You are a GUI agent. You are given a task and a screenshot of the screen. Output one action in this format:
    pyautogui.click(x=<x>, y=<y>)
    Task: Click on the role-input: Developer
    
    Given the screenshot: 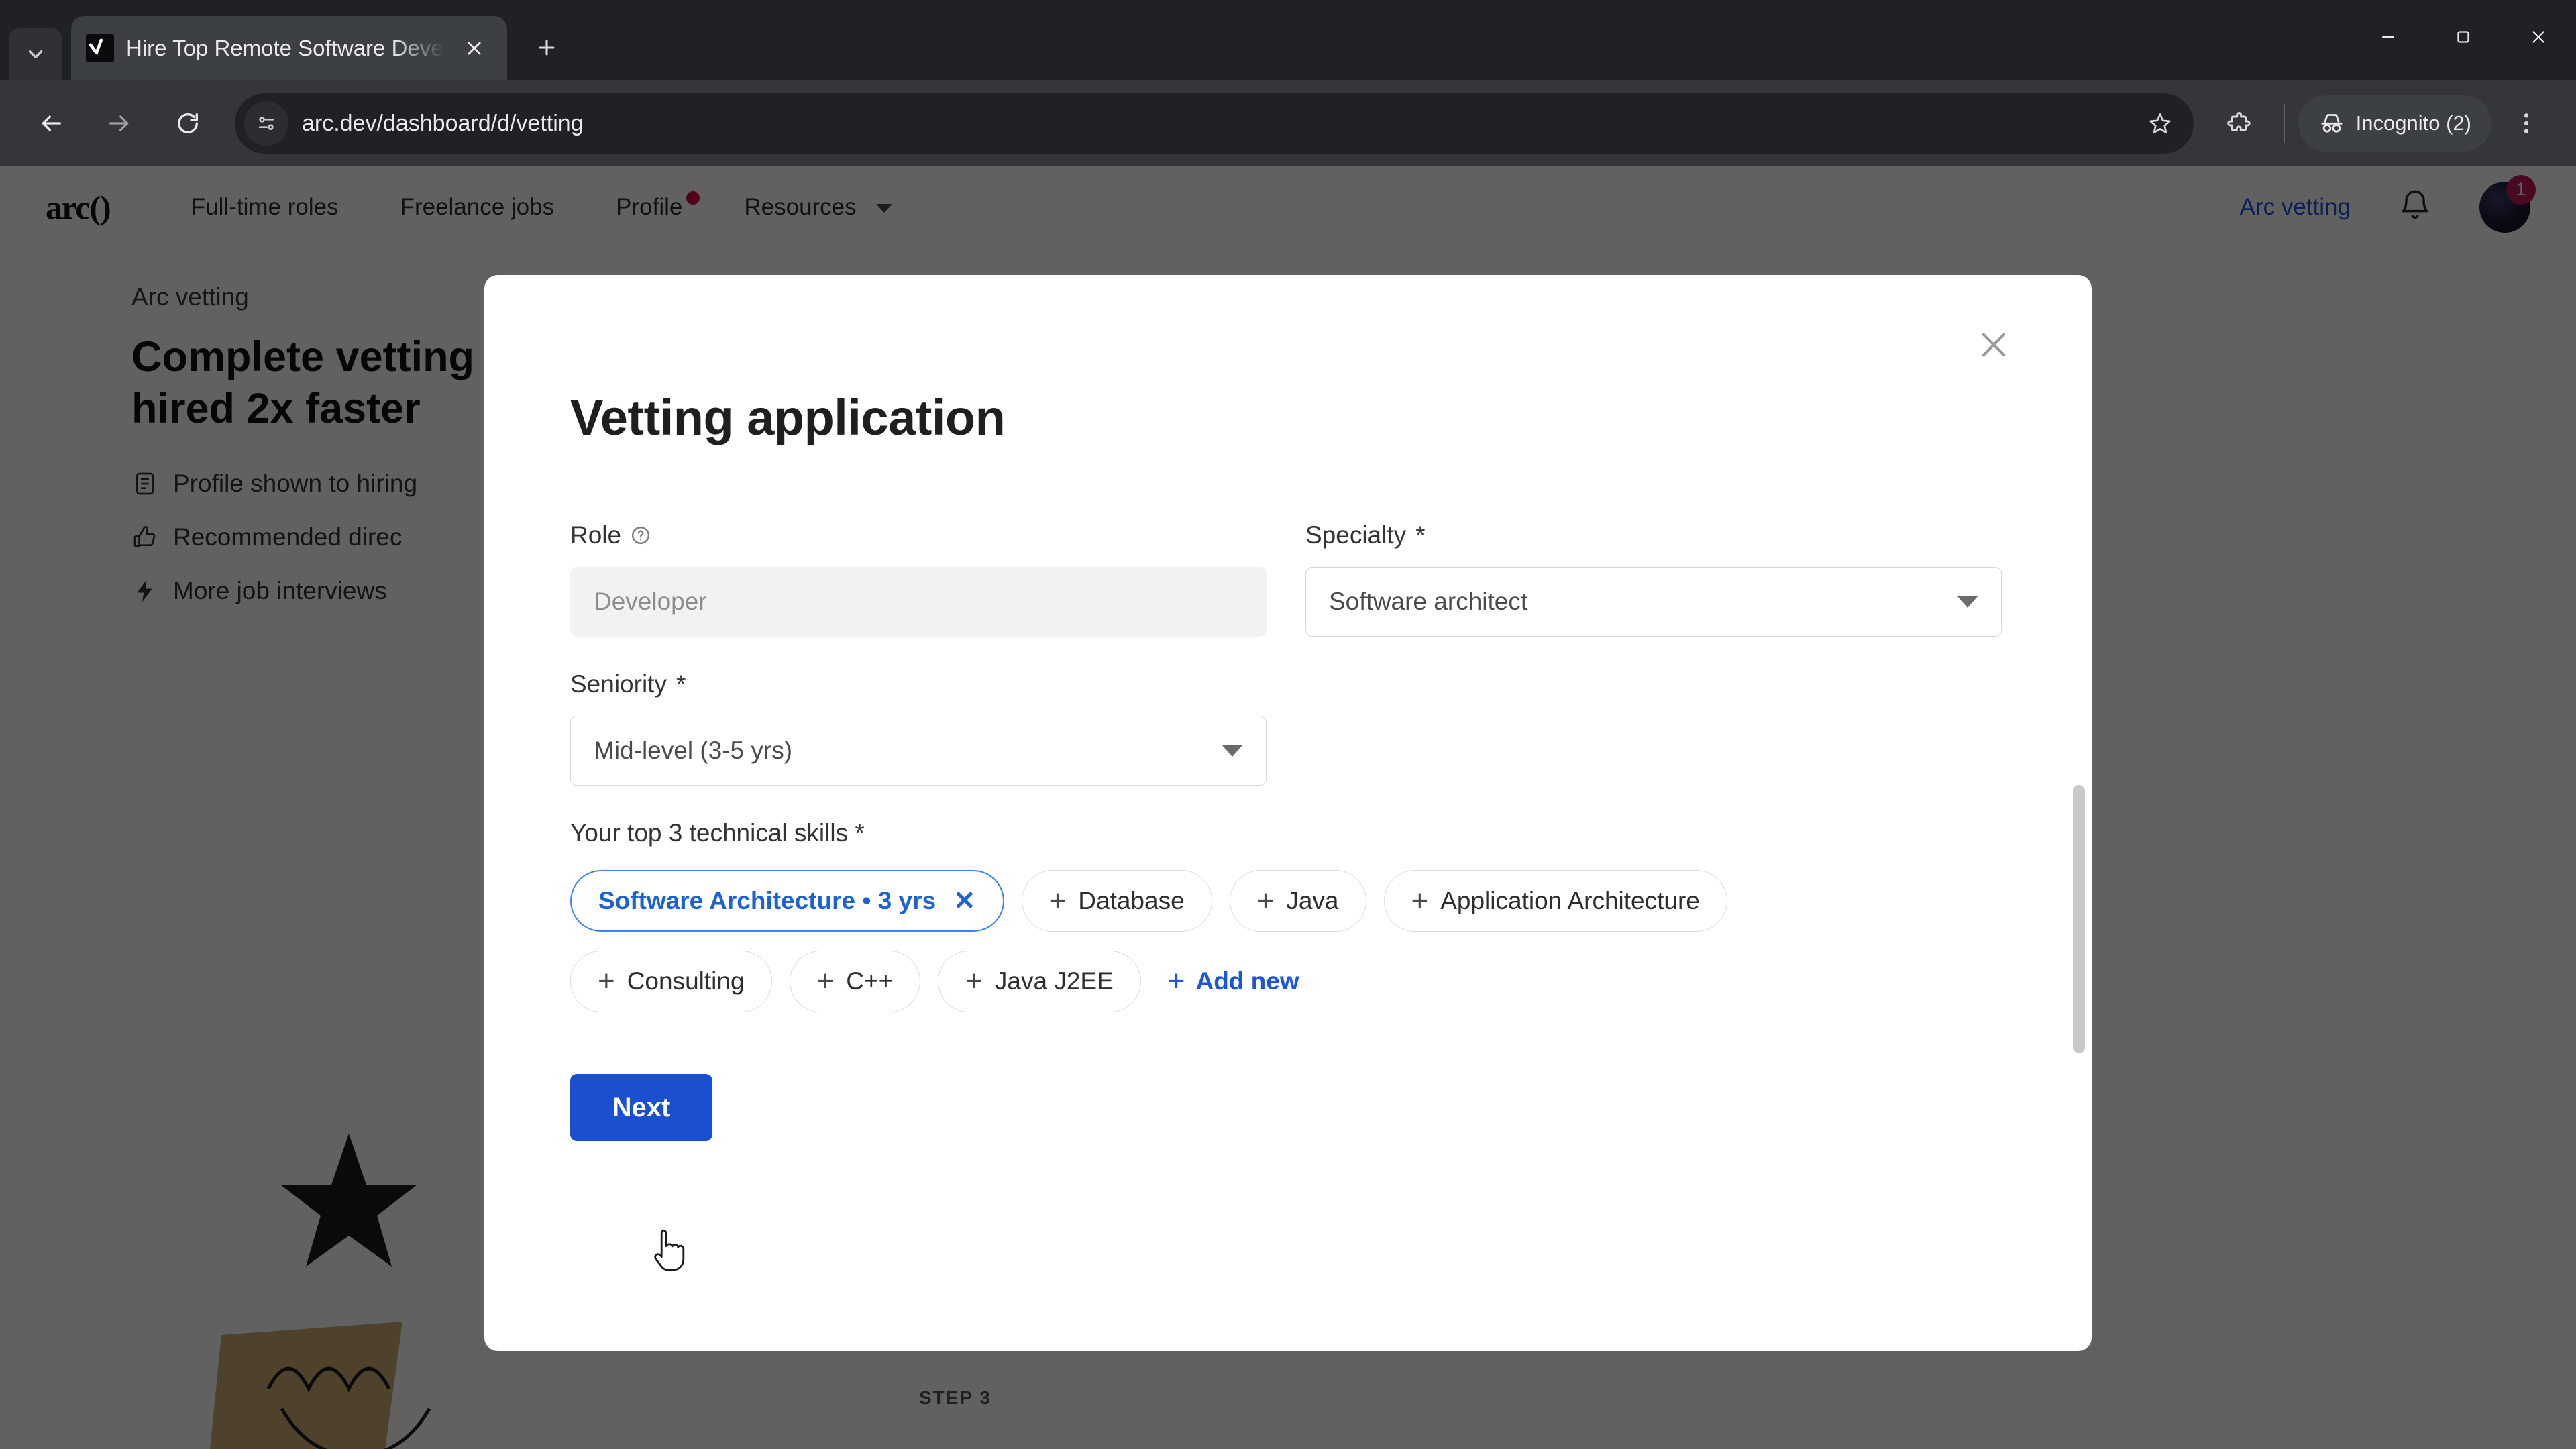 What is the action you would take?
    pyautogui.click(x=918, y=602)
    